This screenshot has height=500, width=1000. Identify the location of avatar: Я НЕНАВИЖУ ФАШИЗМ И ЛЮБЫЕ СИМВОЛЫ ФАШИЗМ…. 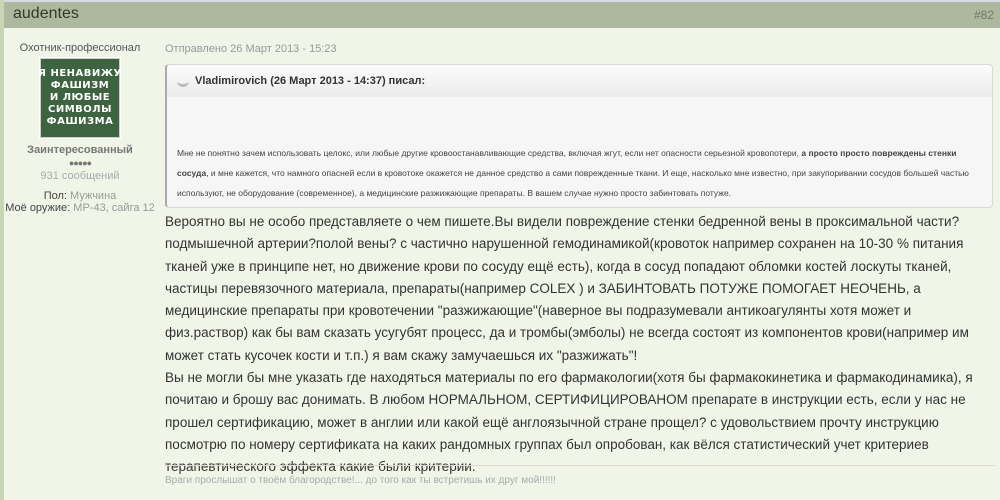
(79, 98).